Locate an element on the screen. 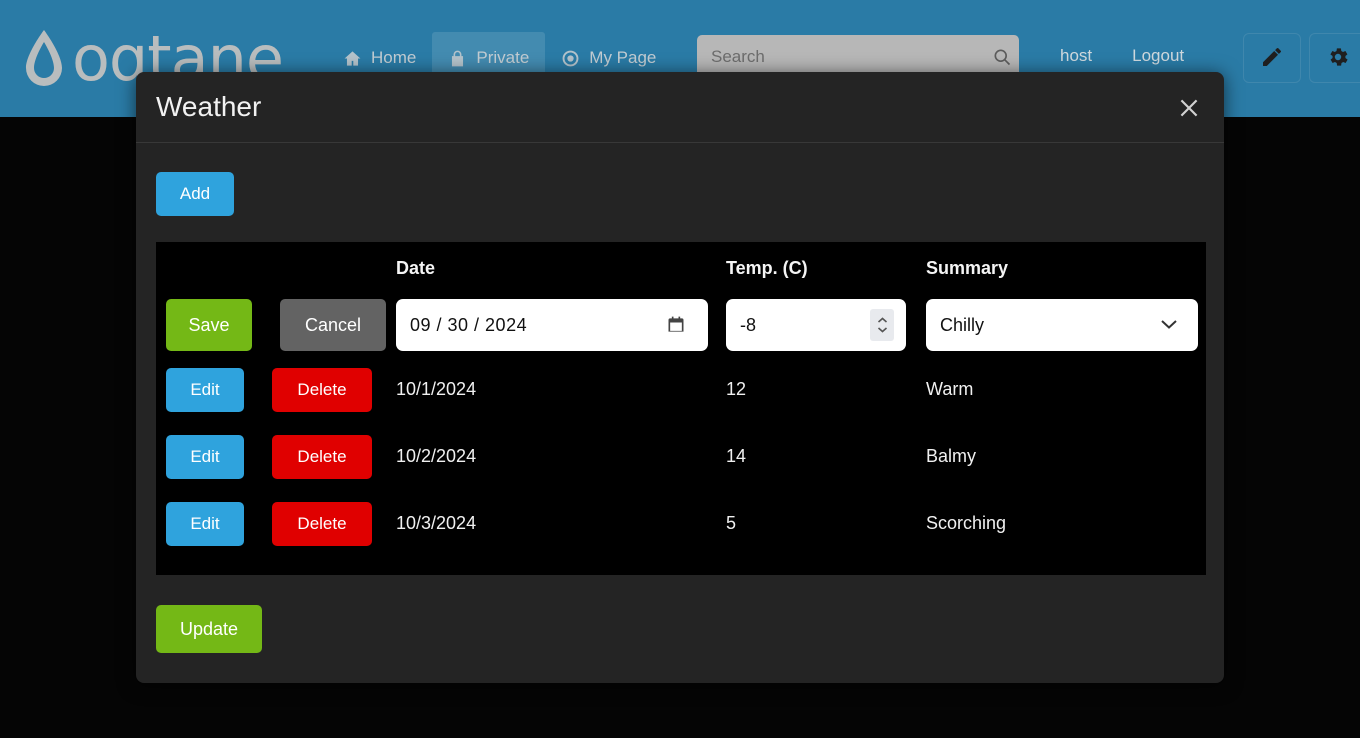 The image size is (1360, 738). user-links: host Logout is located at coordinates (1122, 56).